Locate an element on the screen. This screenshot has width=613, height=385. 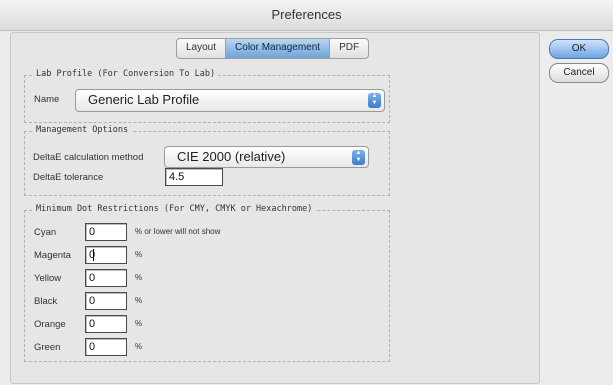
ok-button: OK is located at coordinates (579, 49).